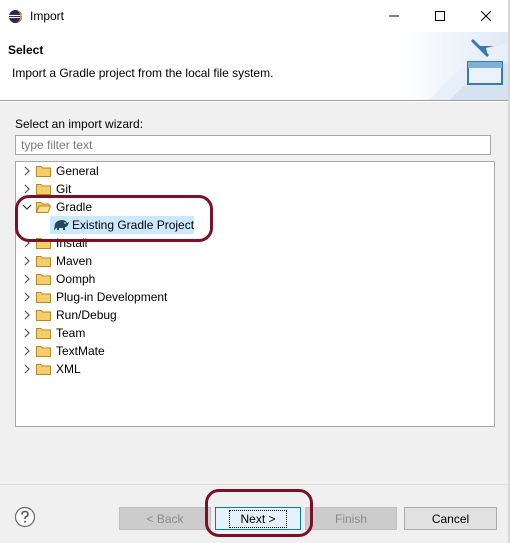 Image resolution: width=510 pixels, height=543 pixels. I want to click on chevron-down-icon, so click(27, 207).